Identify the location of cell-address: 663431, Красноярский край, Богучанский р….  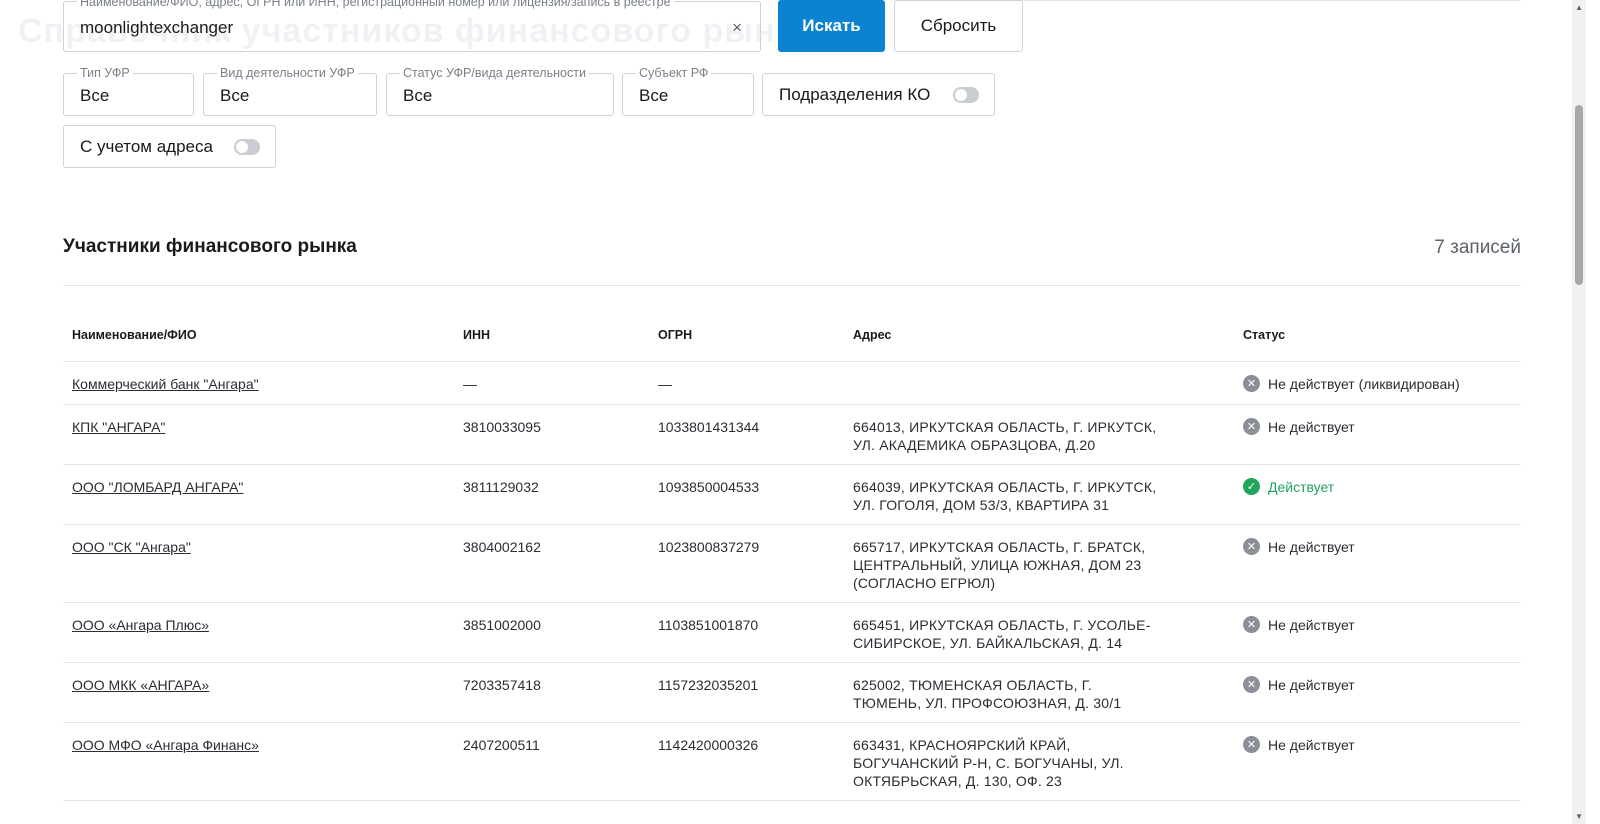
(1039, 761).